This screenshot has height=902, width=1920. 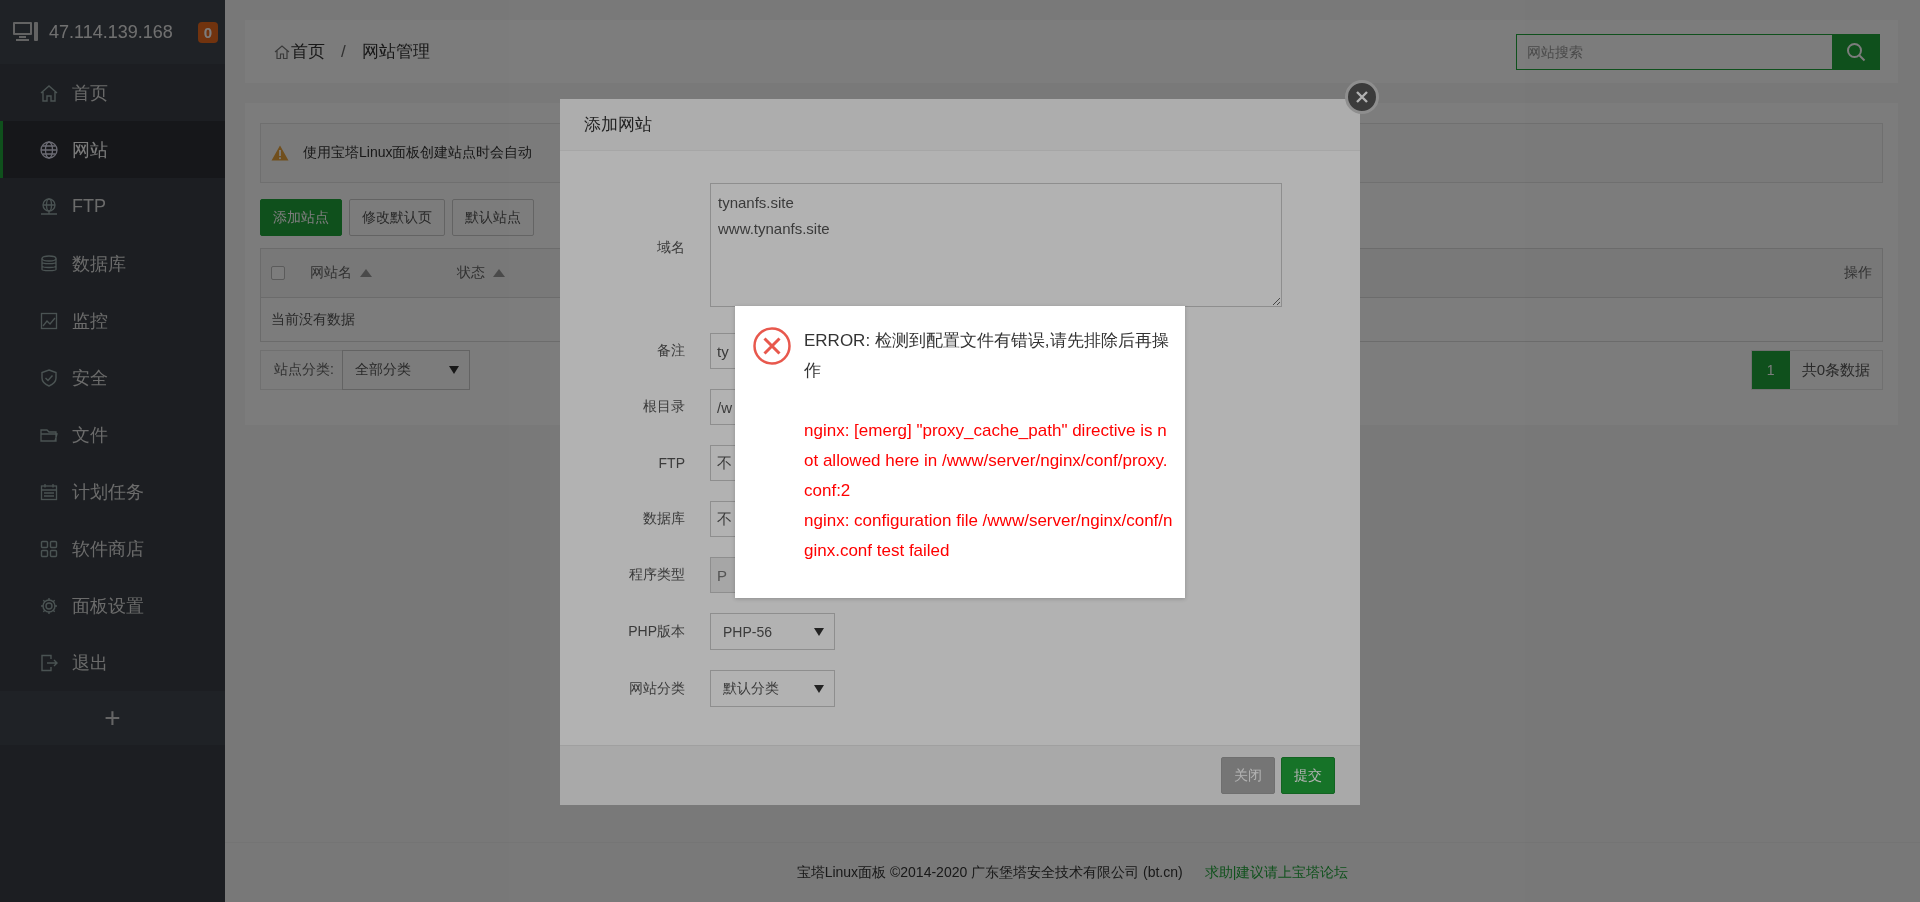 I want to click on dialog-button: 关闭, so click(x=1248, y=775).